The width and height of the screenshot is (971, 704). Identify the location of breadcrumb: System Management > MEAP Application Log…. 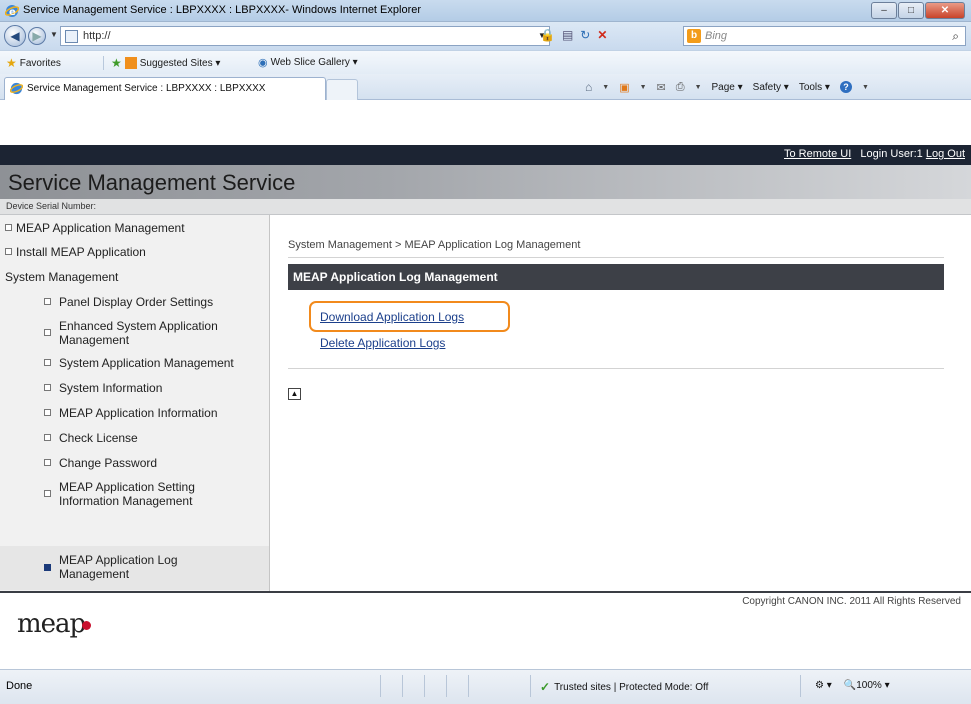
(434, 245).